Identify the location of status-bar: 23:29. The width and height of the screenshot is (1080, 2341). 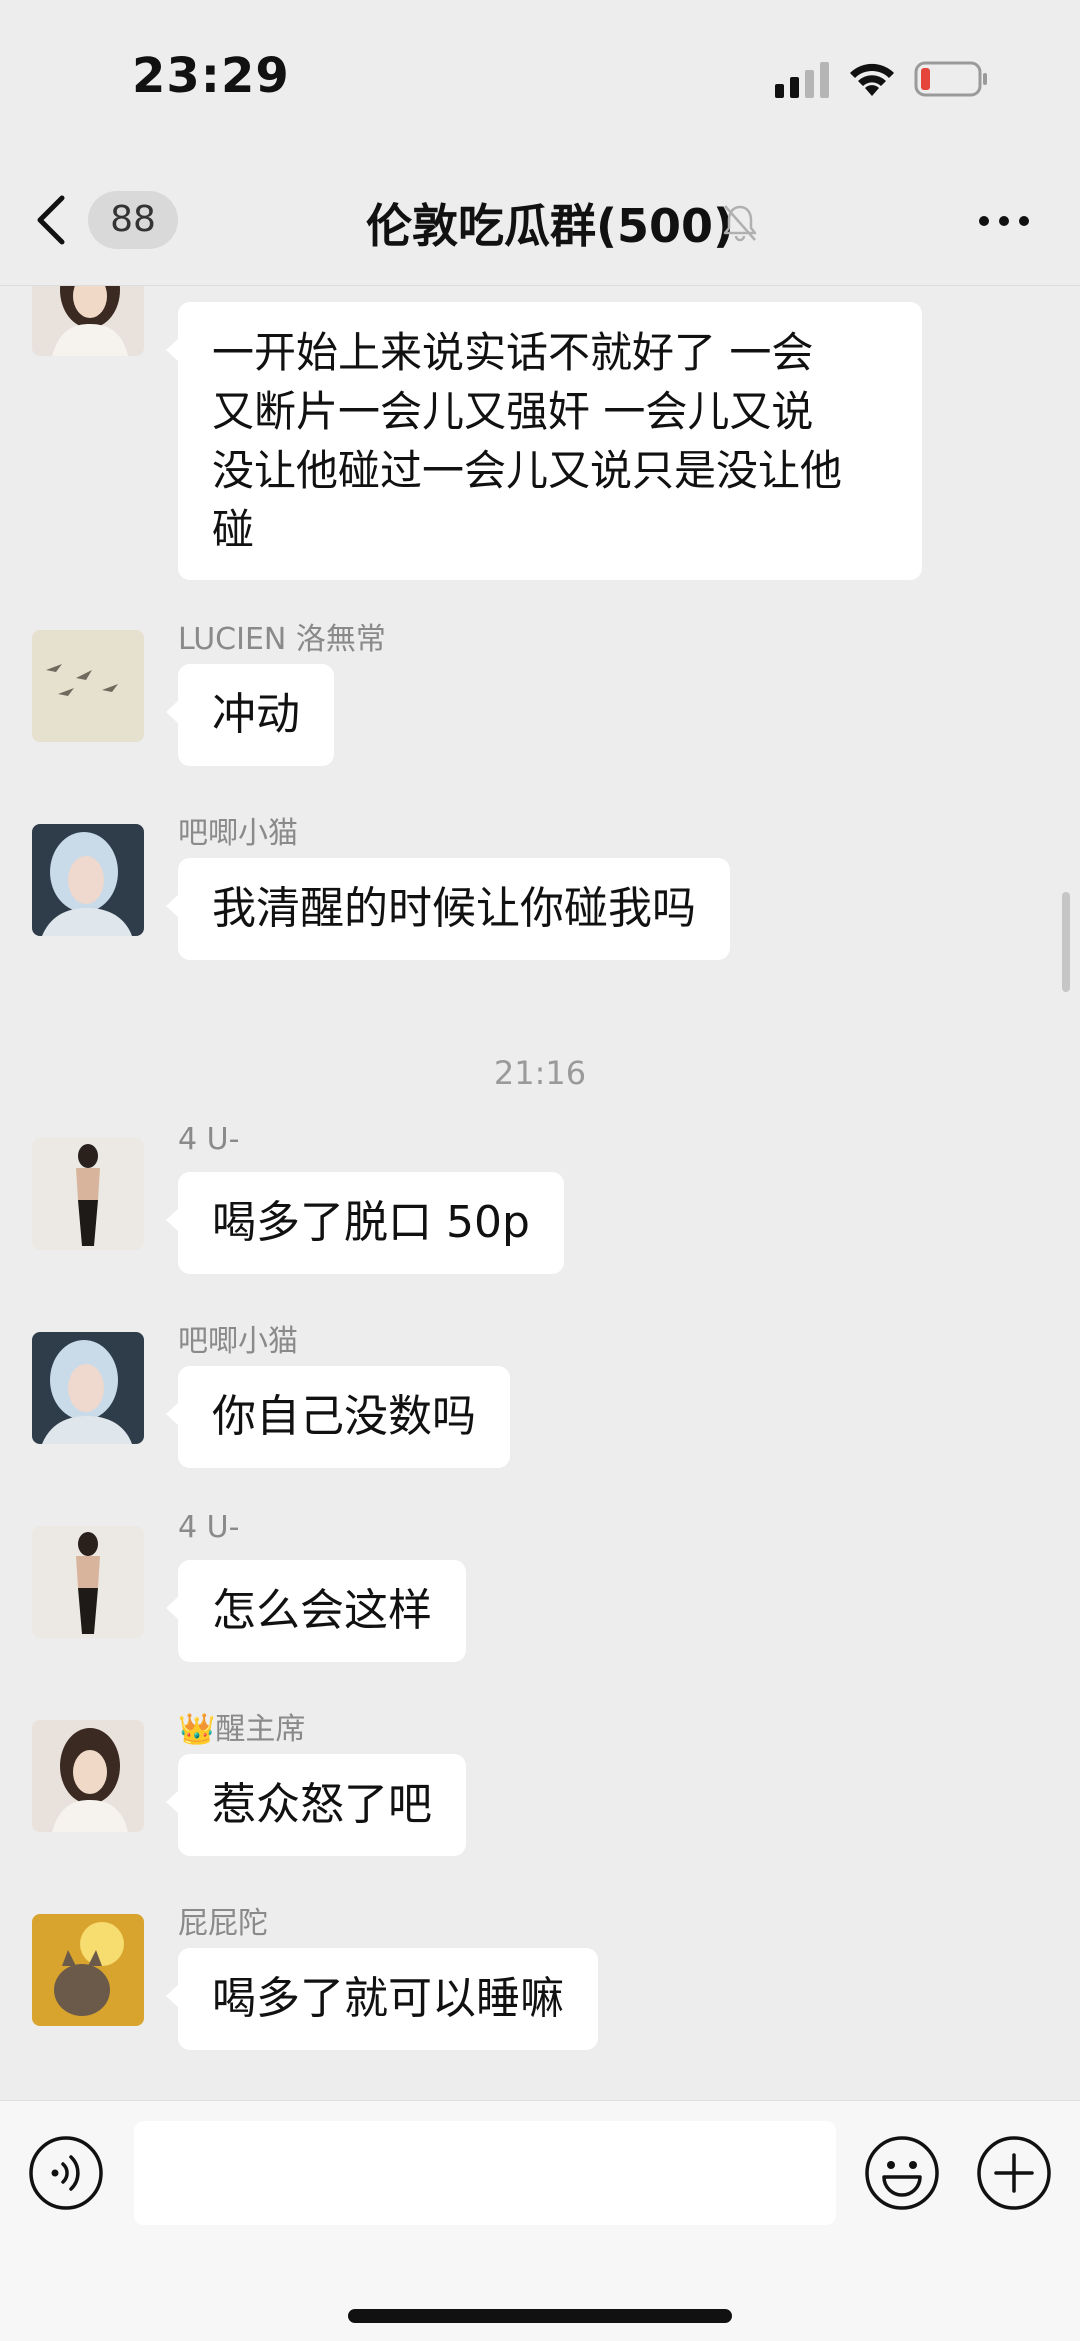
(540, 75).